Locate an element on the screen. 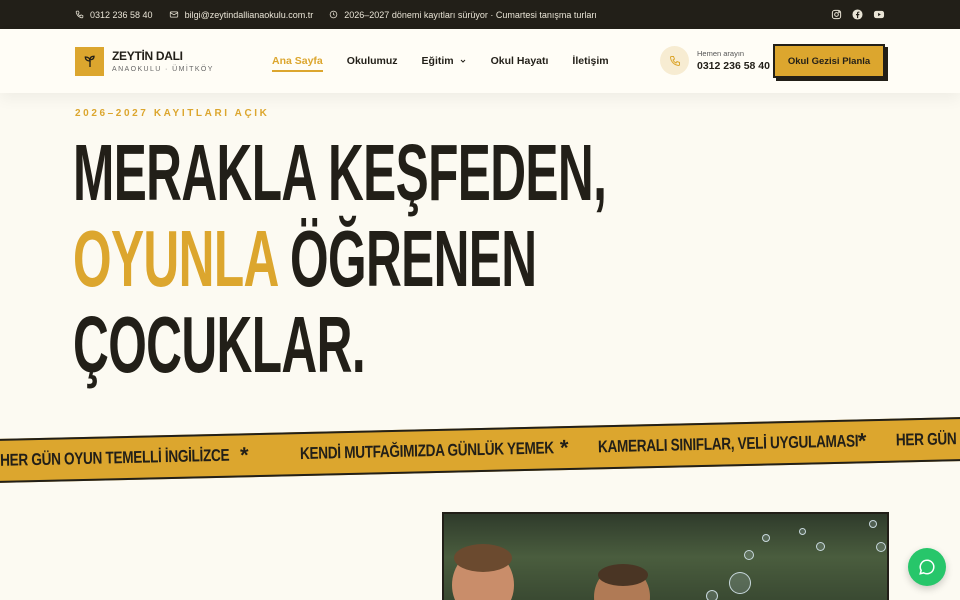 Image resolution: width=960 pixels, height=600 pixels. headline-line-2: OYUNLA ÖĞRENEN is located at coordinates (339, 259).